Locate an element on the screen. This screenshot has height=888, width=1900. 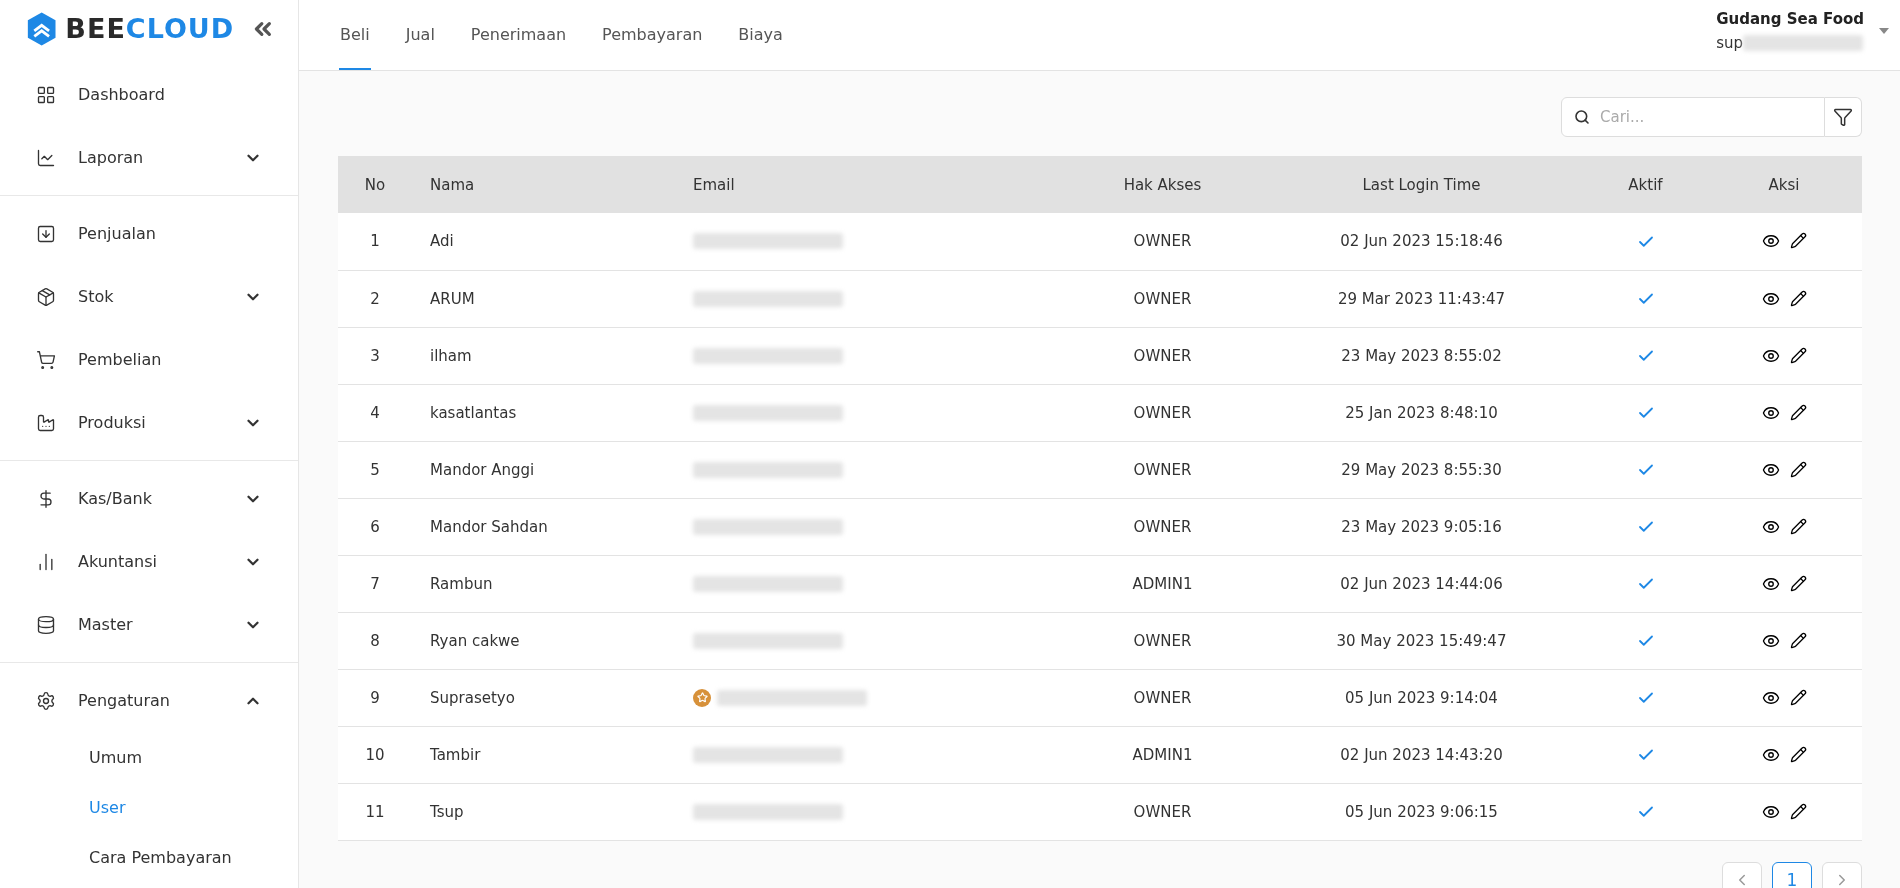
table-cell: 23 May 2023 8:55:02 is located at coordinates (1421, 355).